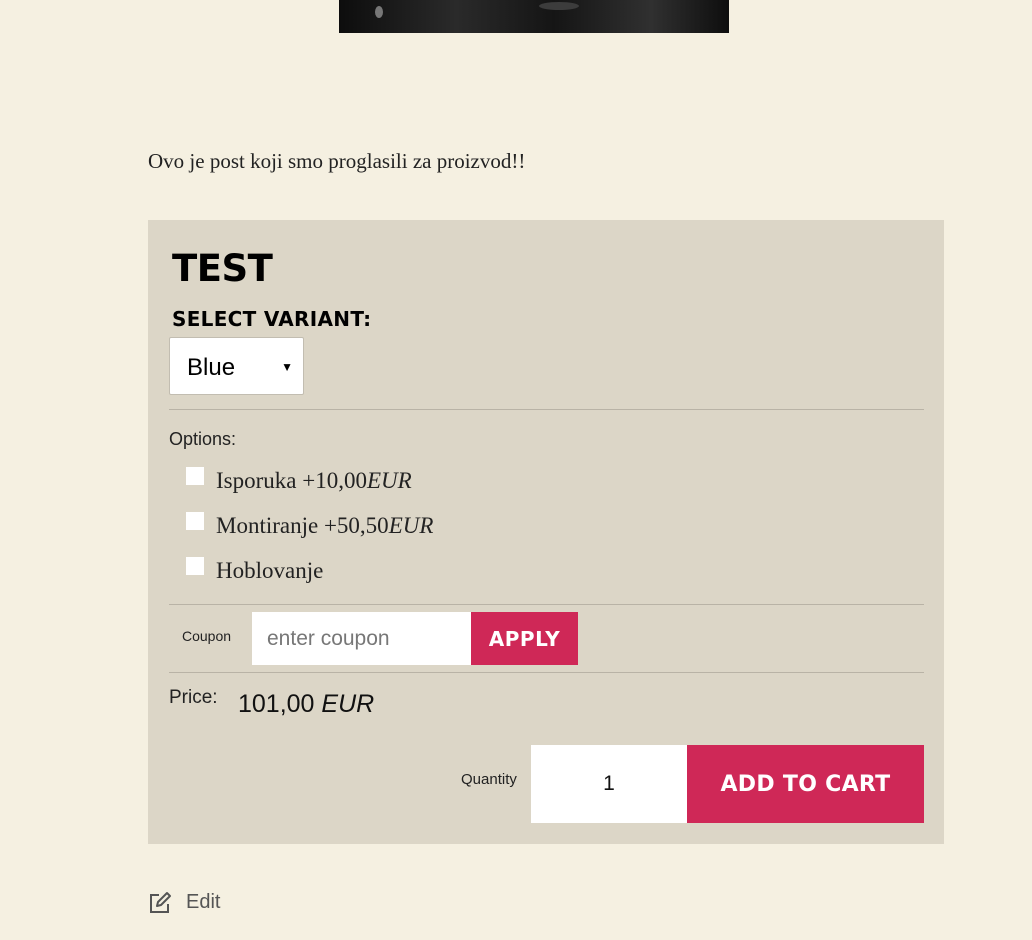 The width and height of the screenshot is (1032, 940). I want to click on coupon-input, so click(361, 638).